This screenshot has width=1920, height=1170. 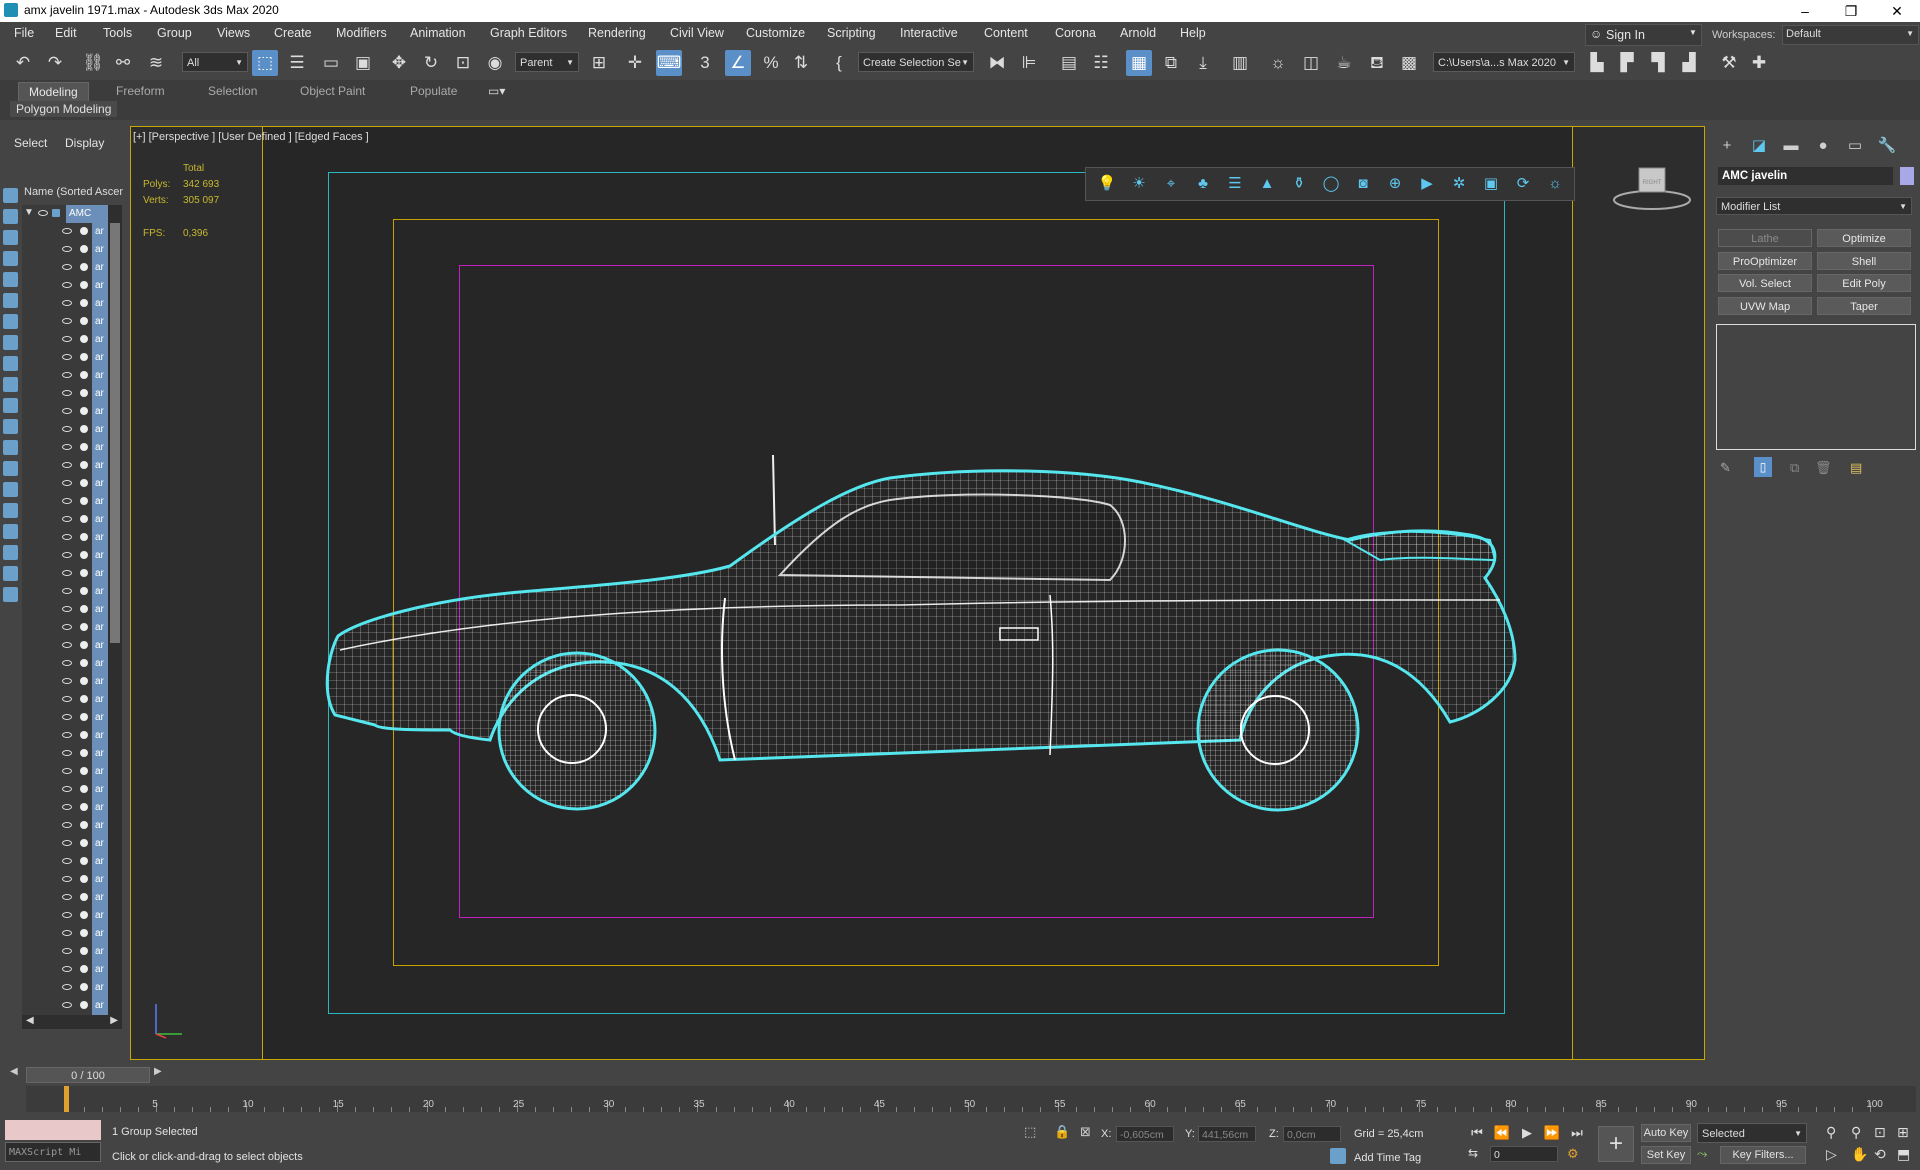 I want to click on bind-space-warp-icon: ≋, so click(x=156, y=63).